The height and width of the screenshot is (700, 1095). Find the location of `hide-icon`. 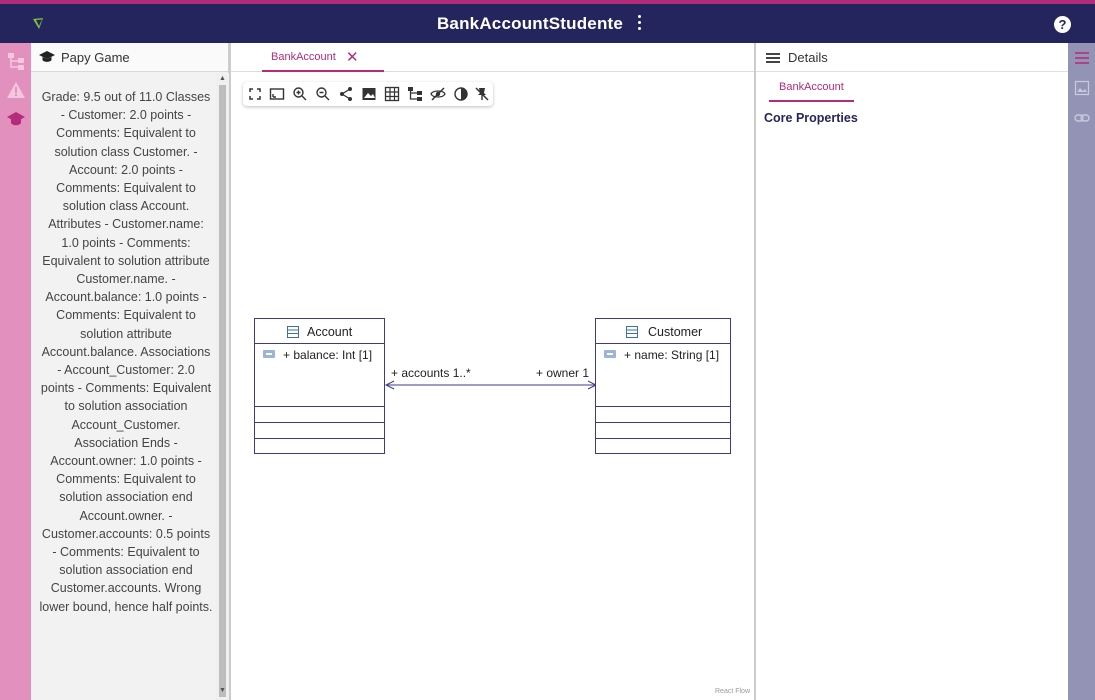

hide-icon is located at coordinates (438, 94).